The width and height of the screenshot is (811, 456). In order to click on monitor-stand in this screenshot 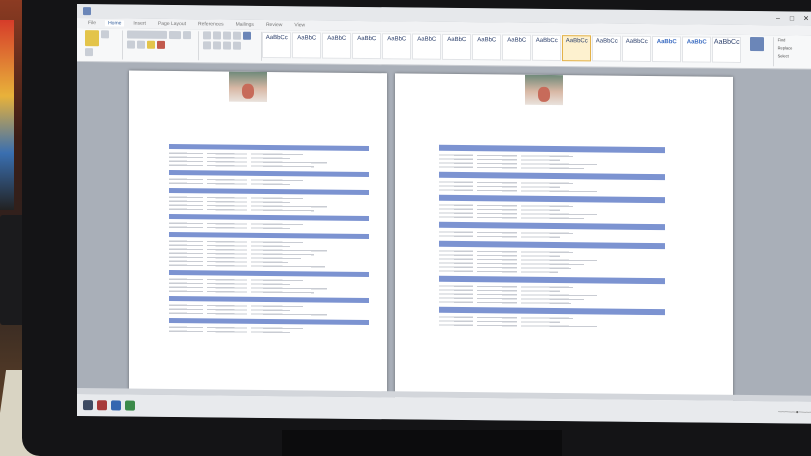, I will do `click(422, 443)`.